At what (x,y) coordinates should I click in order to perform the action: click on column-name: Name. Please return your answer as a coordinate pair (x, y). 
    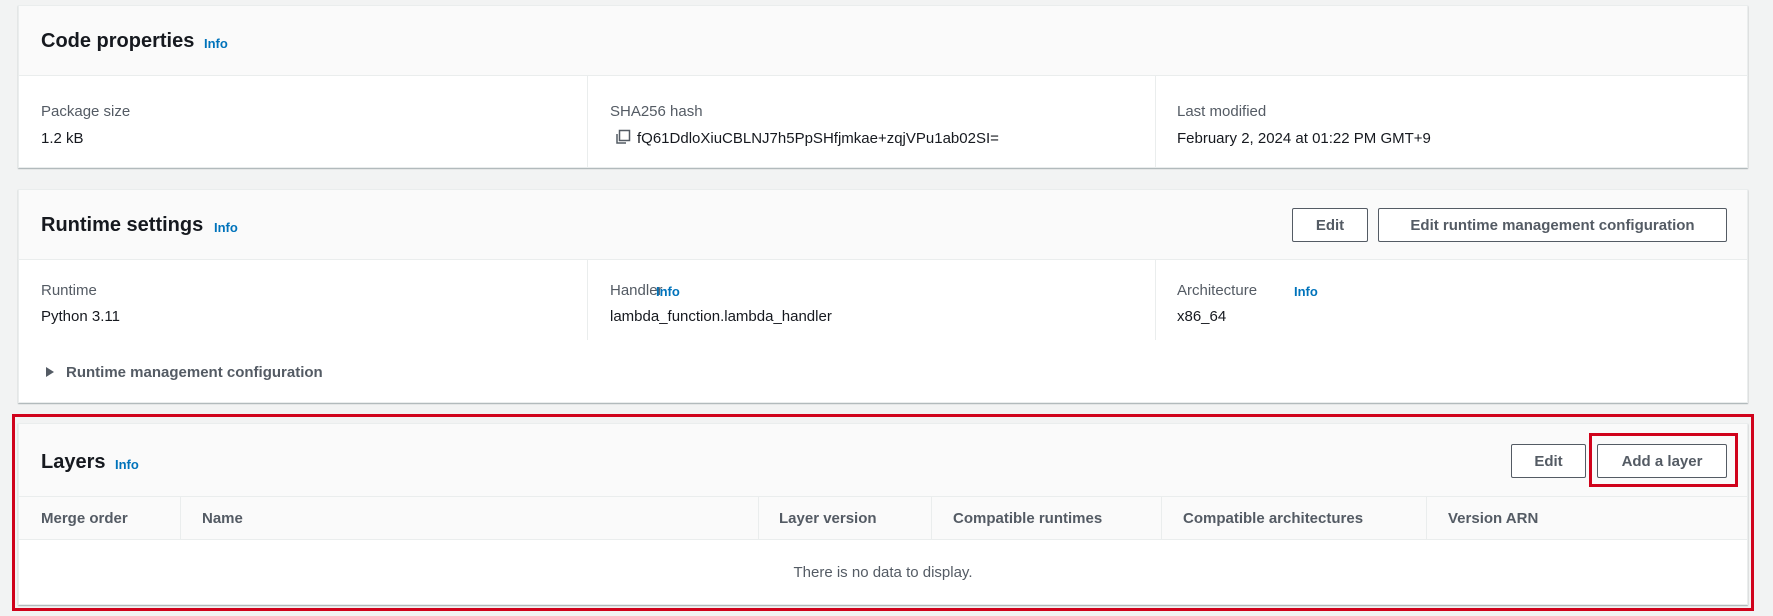
    Looking at the image, I should click on (469, 518).